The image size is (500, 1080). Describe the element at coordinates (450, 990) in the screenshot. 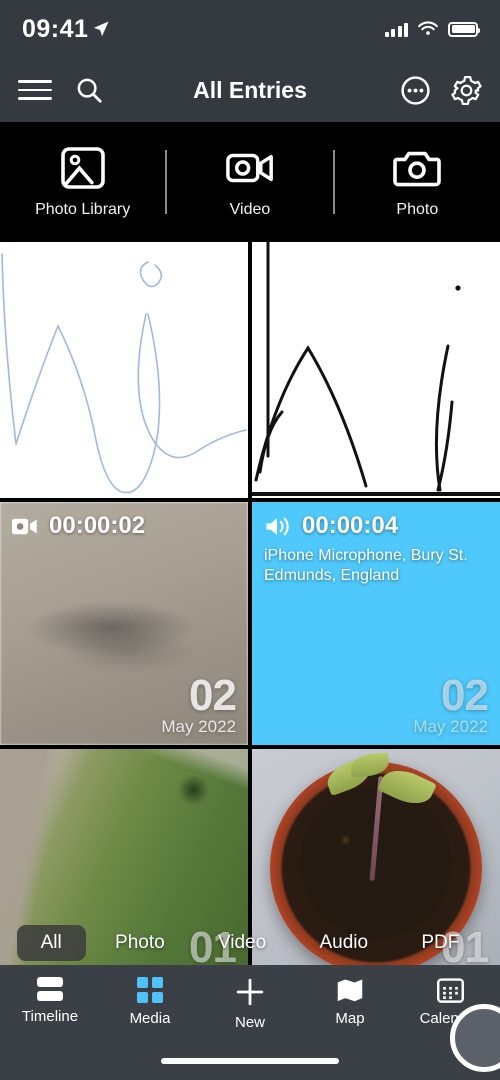

I see `calendar-icon` at that location.